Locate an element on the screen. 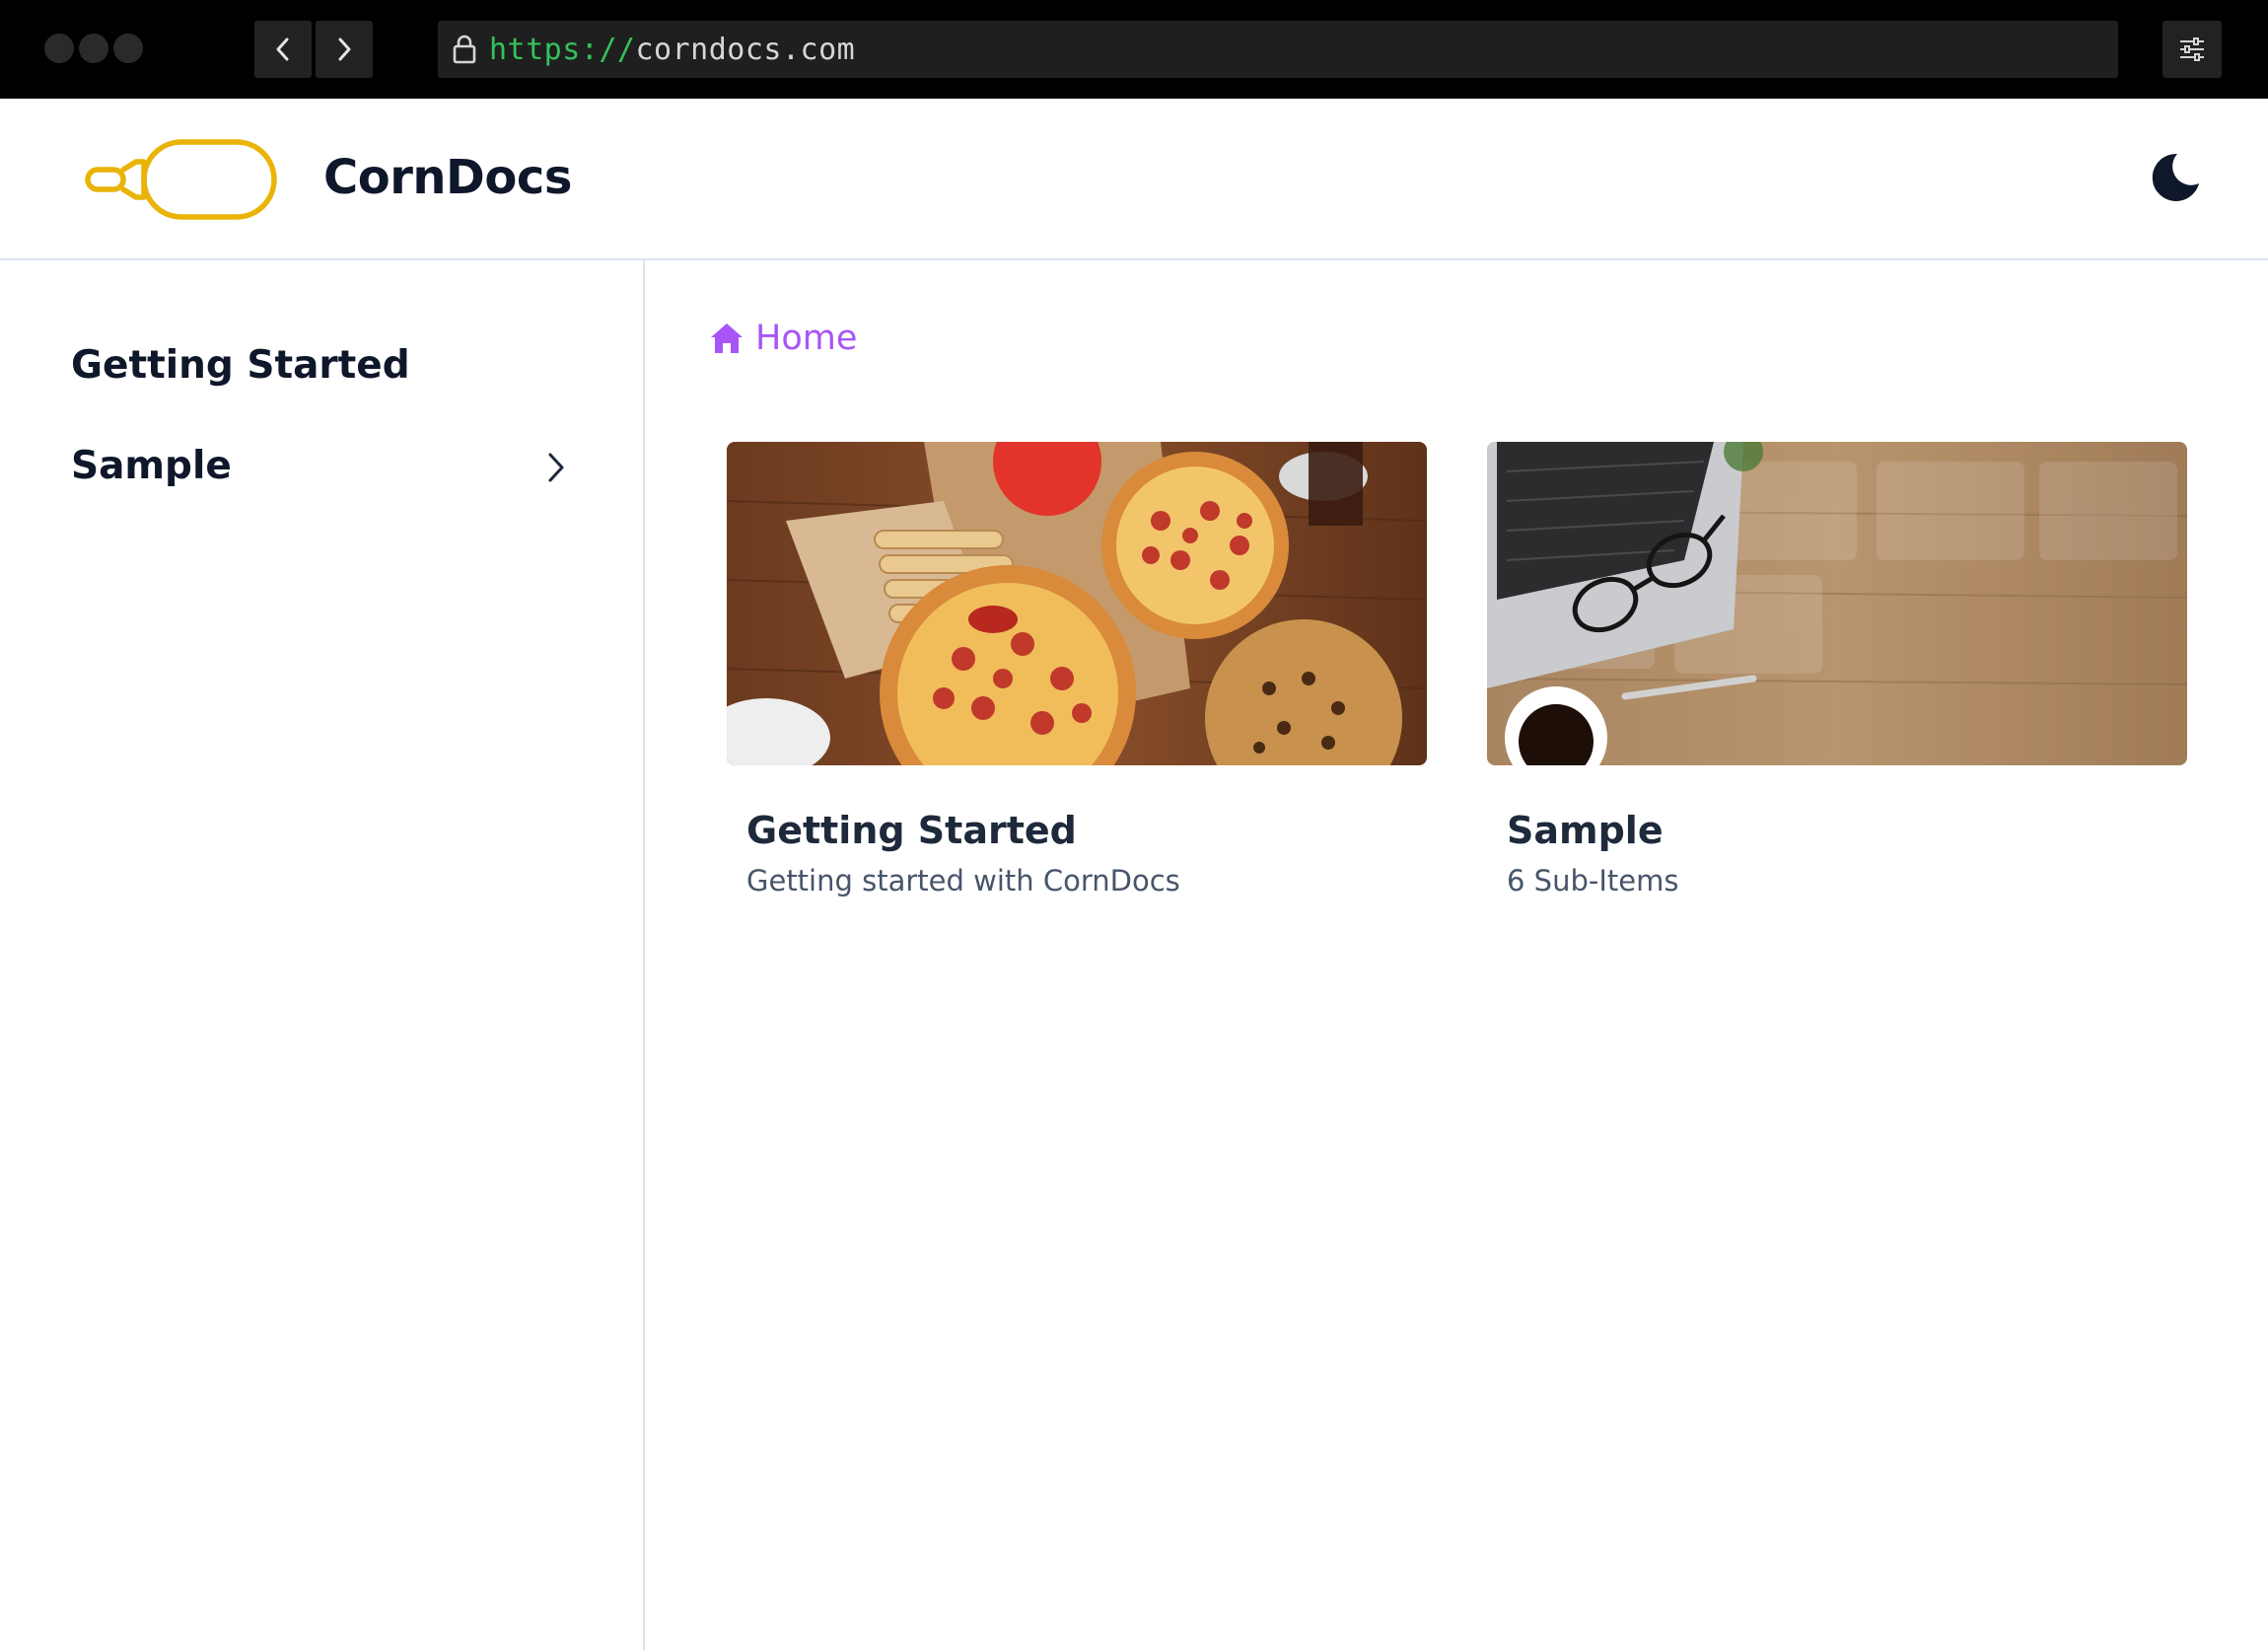 The height and width of the screenshot is (1650, 2268). address-bar: https://corndocs.com is located at coordinates (1278, 49).